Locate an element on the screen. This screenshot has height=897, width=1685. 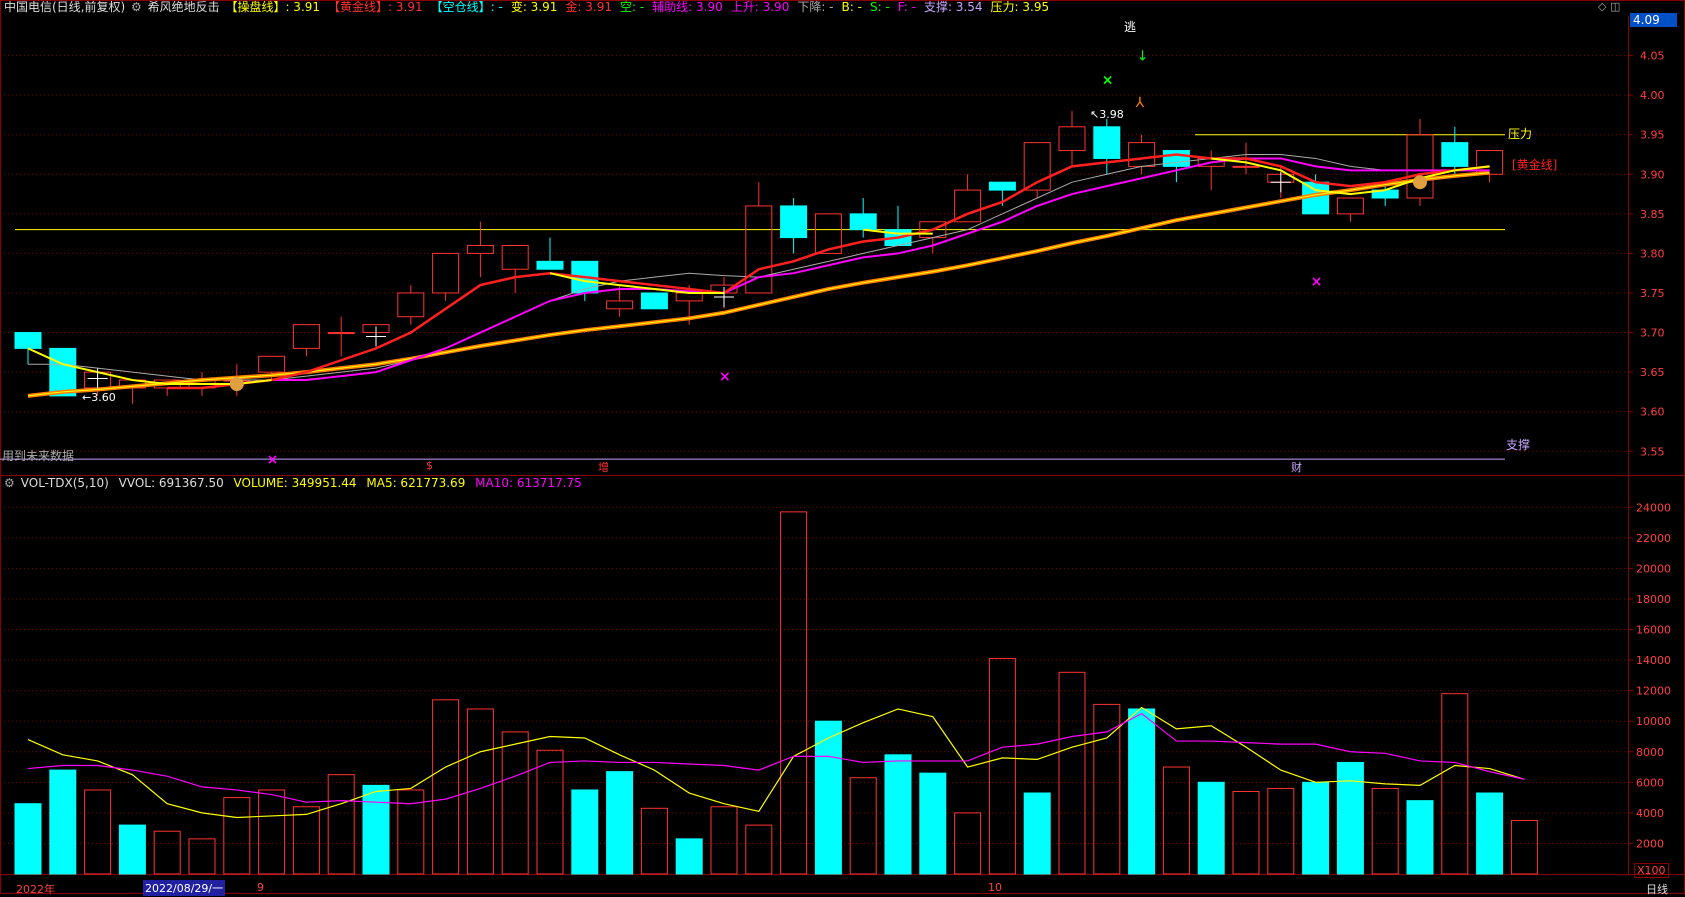
escape-label: 逃 is located at coordinates (1130, 27).